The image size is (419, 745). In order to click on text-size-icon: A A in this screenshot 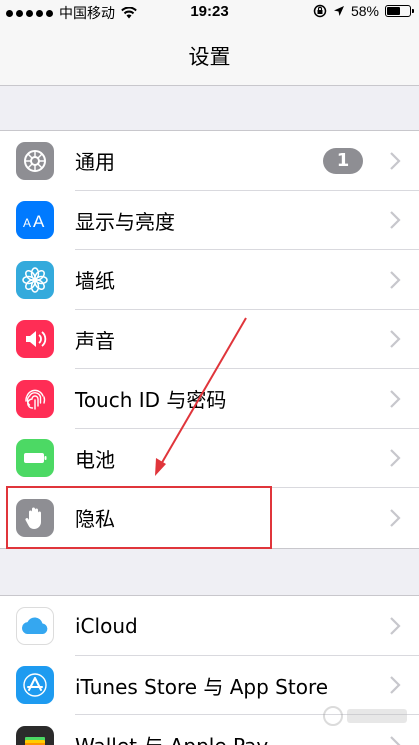, I will do `click(35, 220)`.